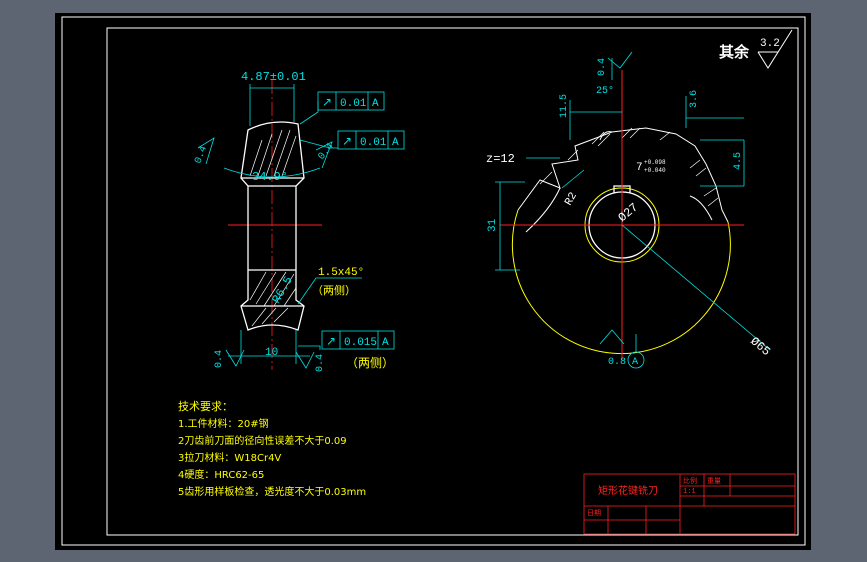 The height and width of the screenshot is (562, 867). Describe the element at coordinates (738, 161) in the screenshot. I see `dim-4-5: 4.5` at that location.